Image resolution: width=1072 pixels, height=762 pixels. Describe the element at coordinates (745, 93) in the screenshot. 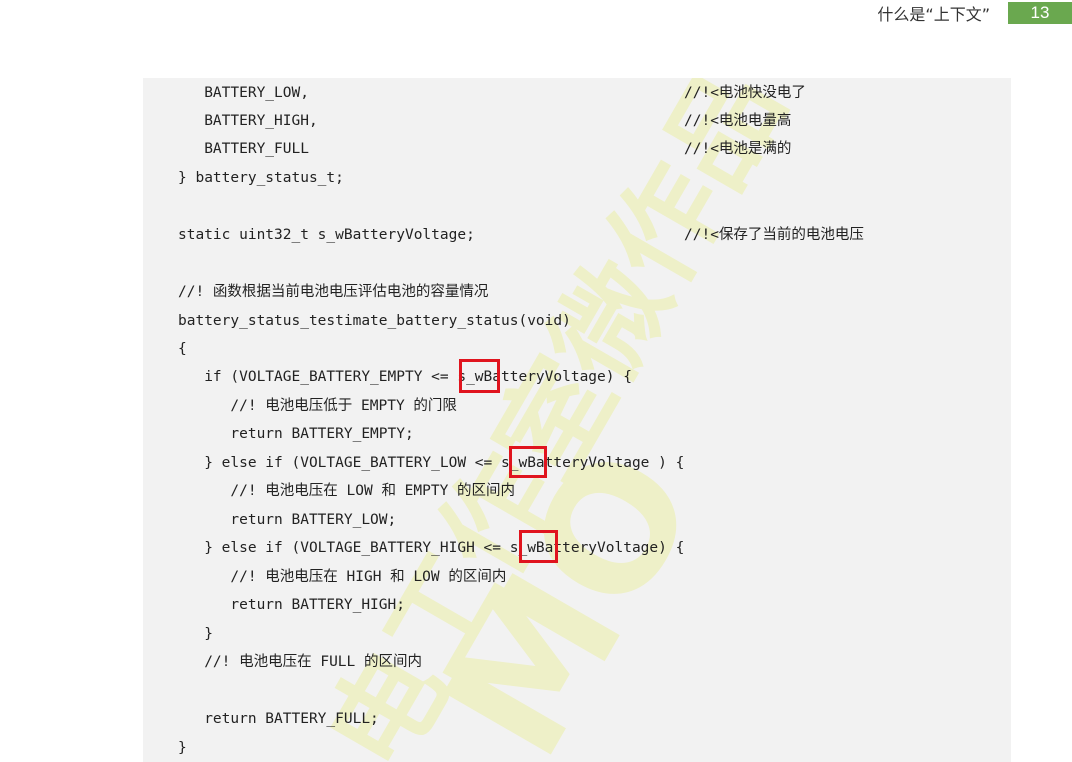

I see `code-comment: //!<电池快没电了` at that location.